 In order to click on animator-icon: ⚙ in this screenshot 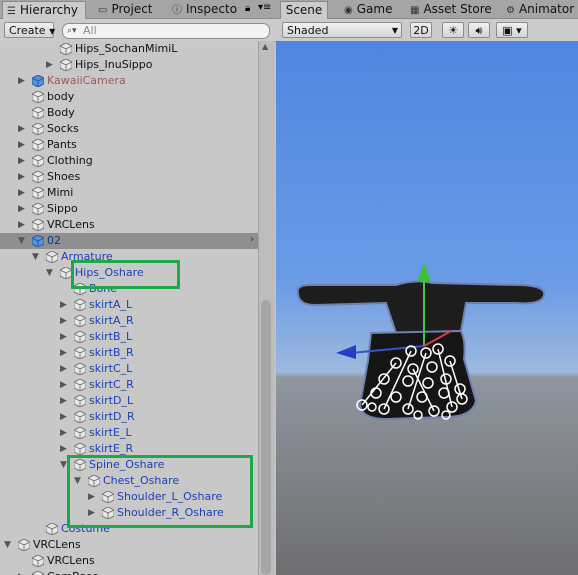, I will do `click(510, 10)`.